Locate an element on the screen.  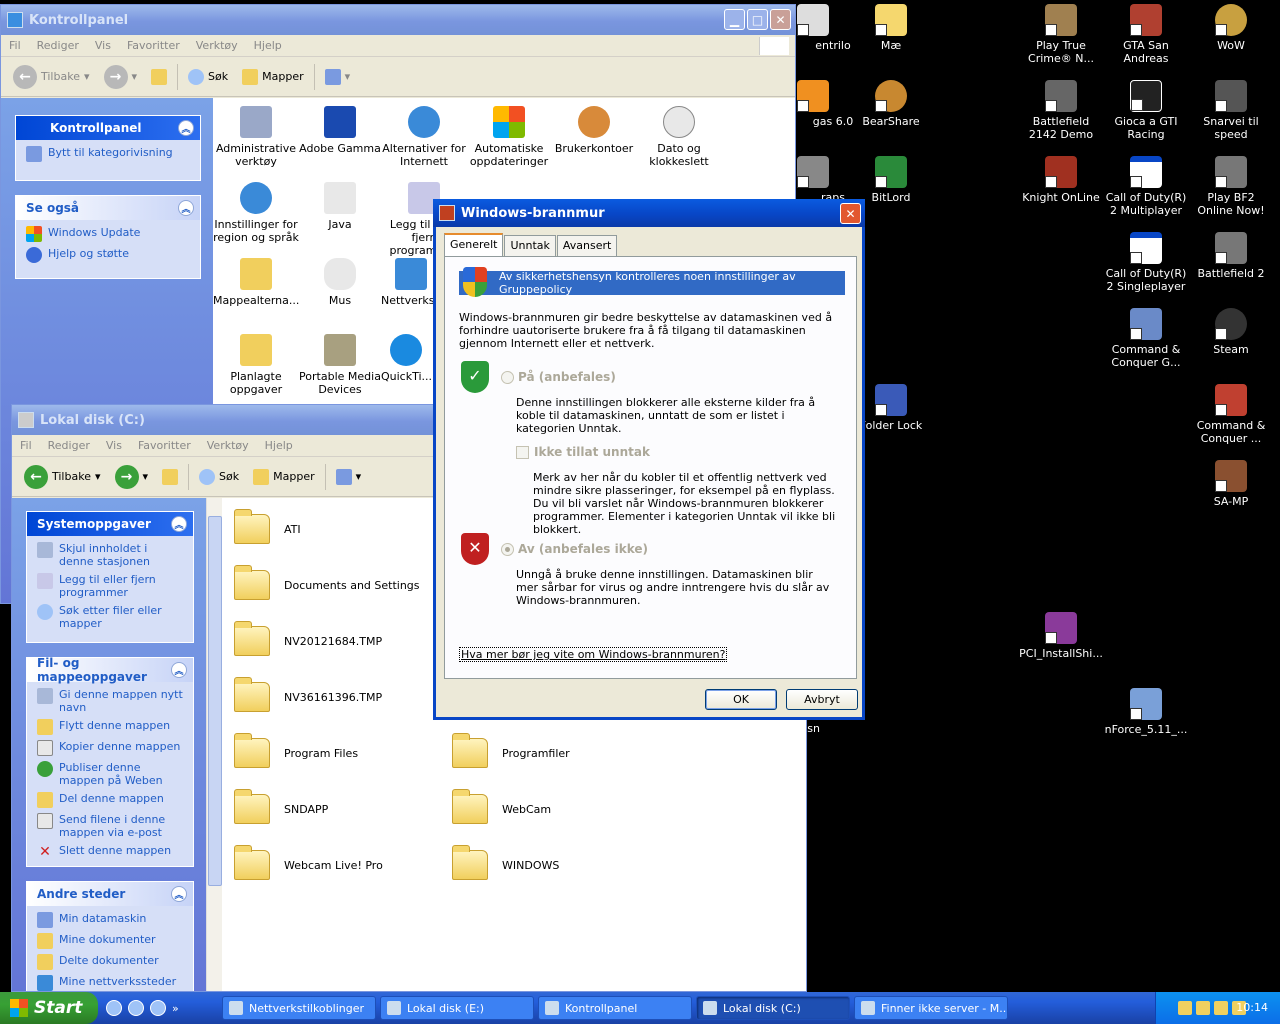
kontrollpanel-titlebar: Kontrollpanel ▁ □ ✕ is located at coordinates (398, 20).